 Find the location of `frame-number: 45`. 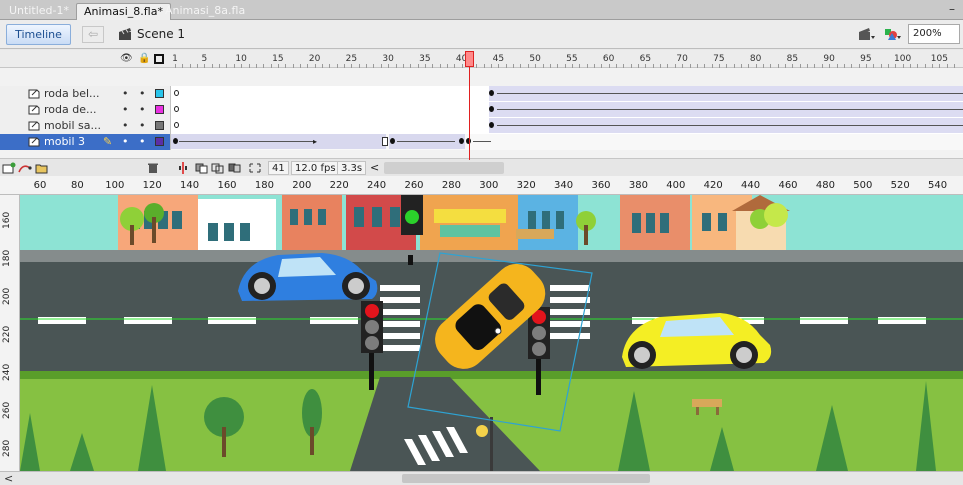

frame-number: 45 is located at coordinates (498, 59).